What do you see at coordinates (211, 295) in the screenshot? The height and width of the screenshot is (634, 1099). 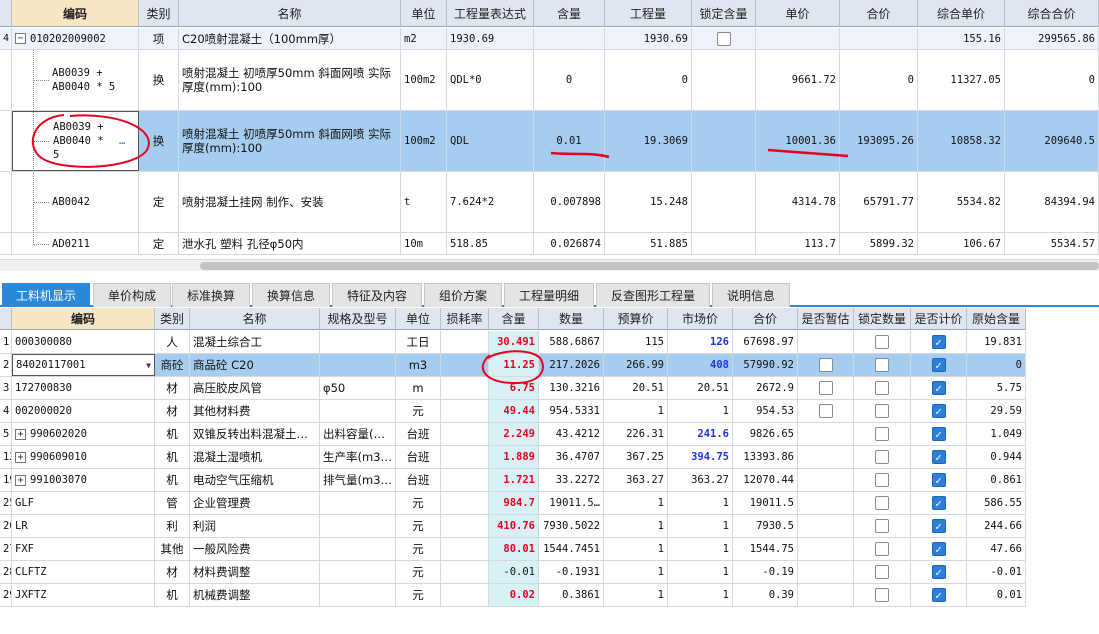 I see `tab-standard-convert: 标准换算` at bounding box center [211, 295].